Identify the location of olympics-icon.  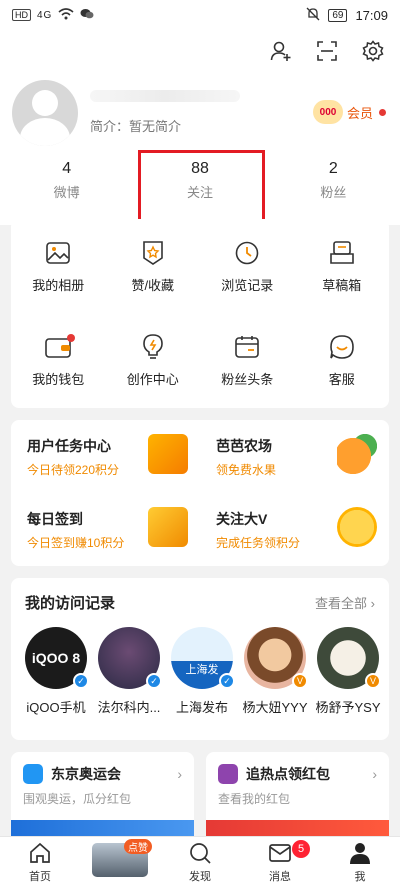
(33, 774).